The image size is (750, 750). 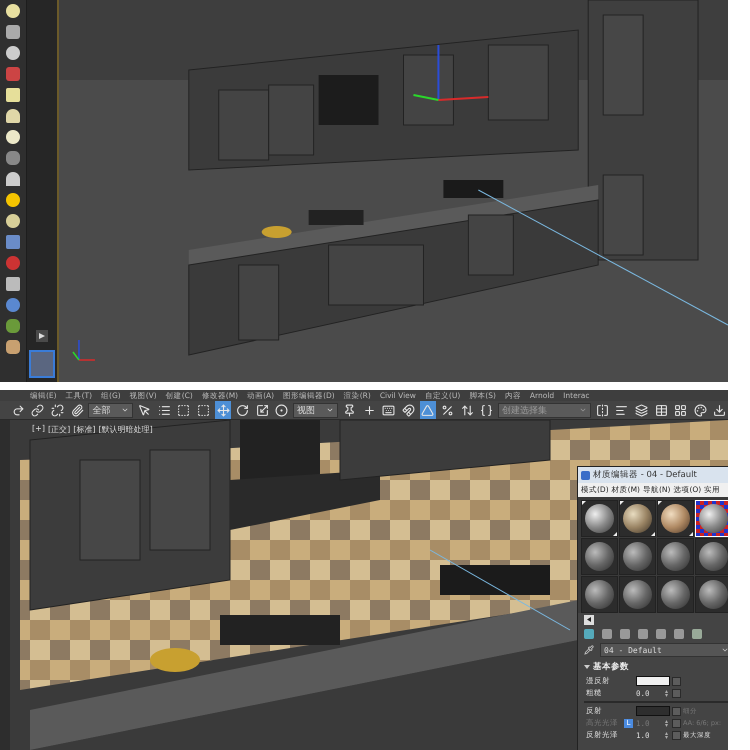 What do you see at coordinates (589, 650) in the screenshot?
I see `eyedropper-icon` at bounding box center [589, 650].